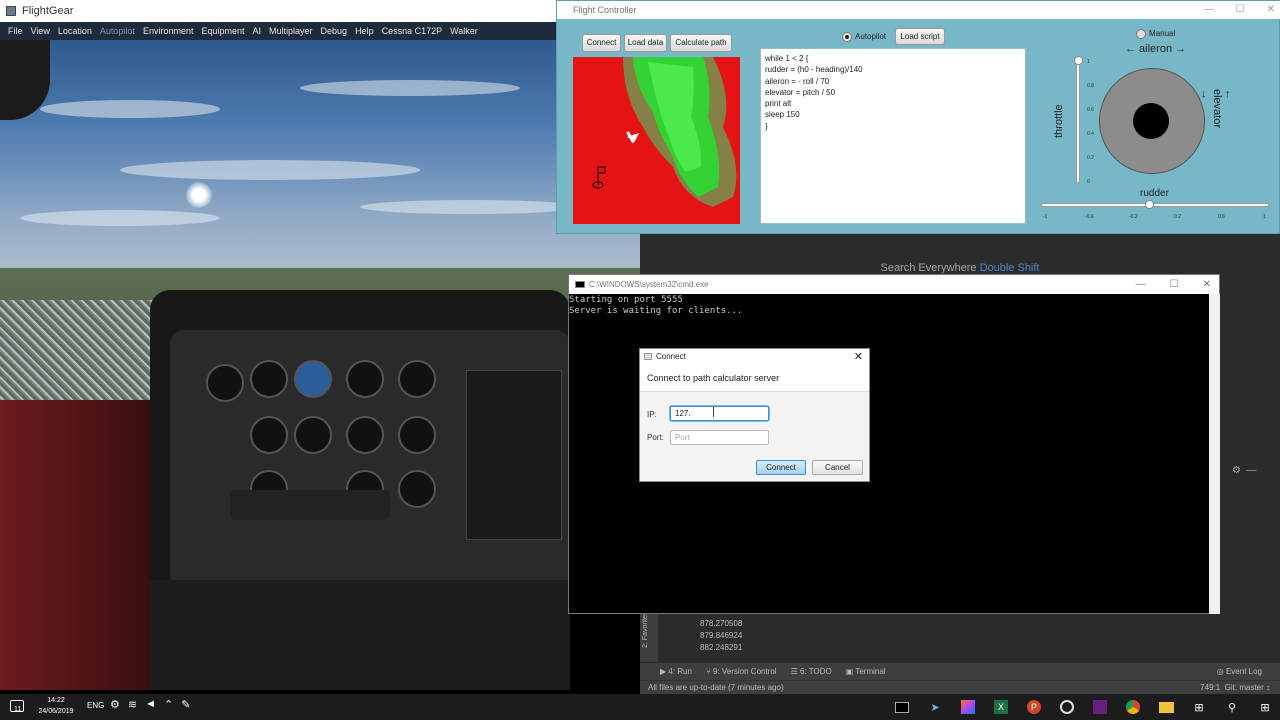  Describe the element at coordinates (417, 435) in the screenshot. I see `adf-gauge` at that location.